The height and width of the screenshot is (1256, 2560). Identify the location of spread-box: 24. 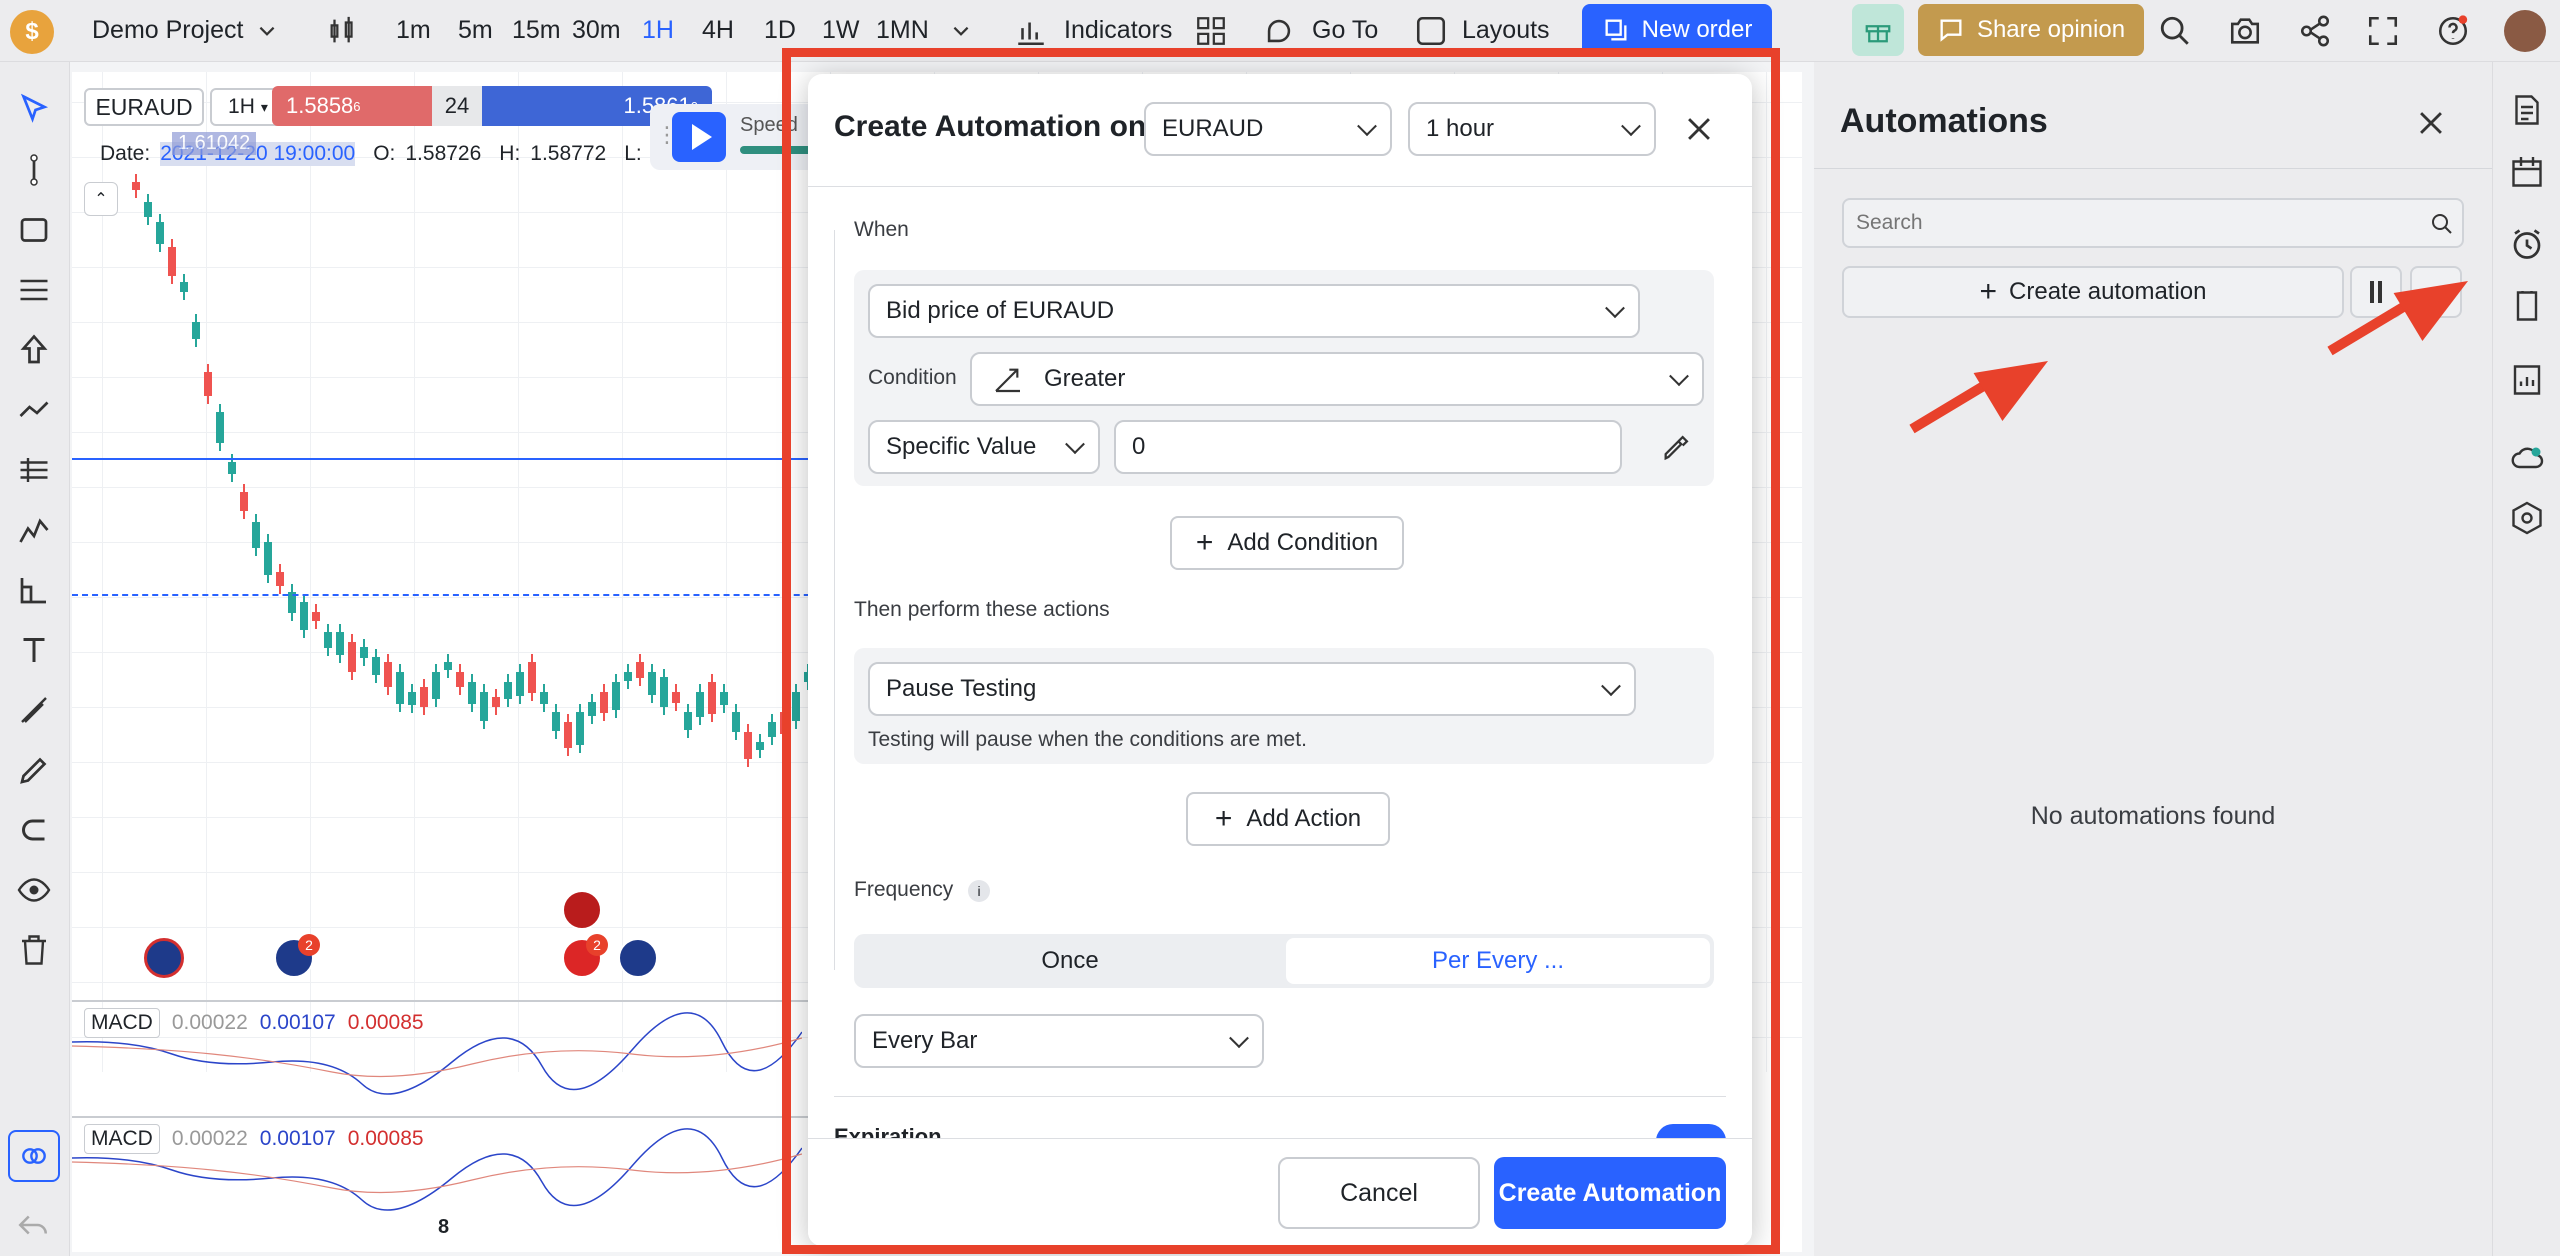
(457, 106).